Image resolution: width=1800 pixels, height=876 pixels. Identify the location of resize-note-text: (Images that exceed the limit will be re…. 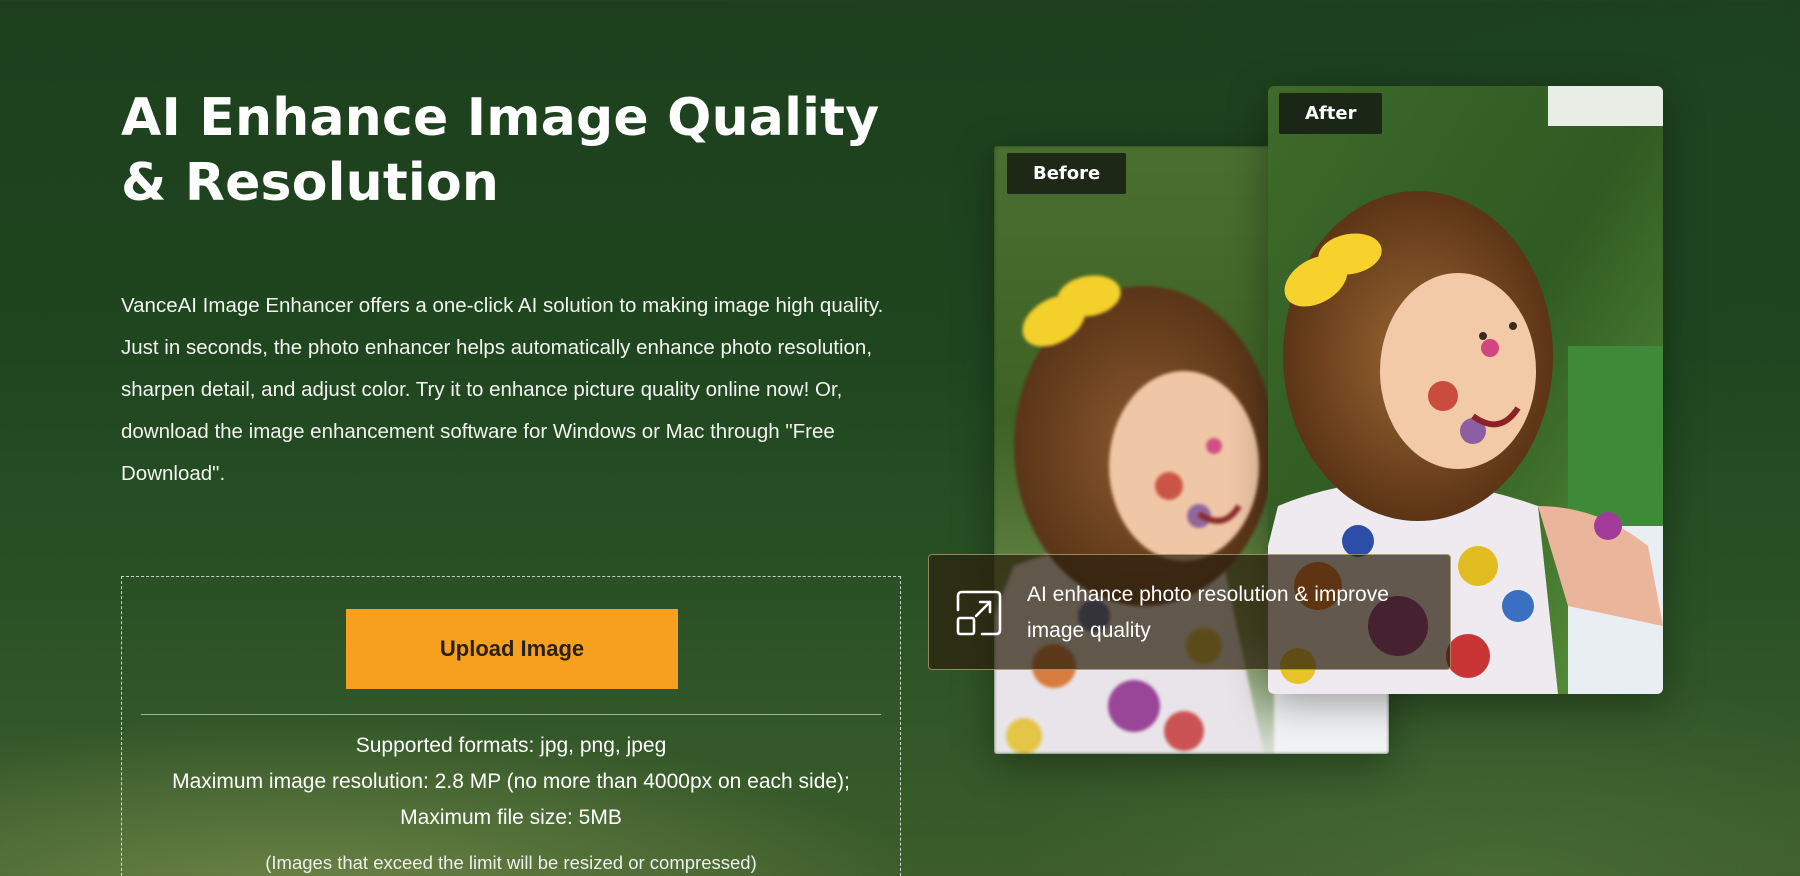
(511, 862).